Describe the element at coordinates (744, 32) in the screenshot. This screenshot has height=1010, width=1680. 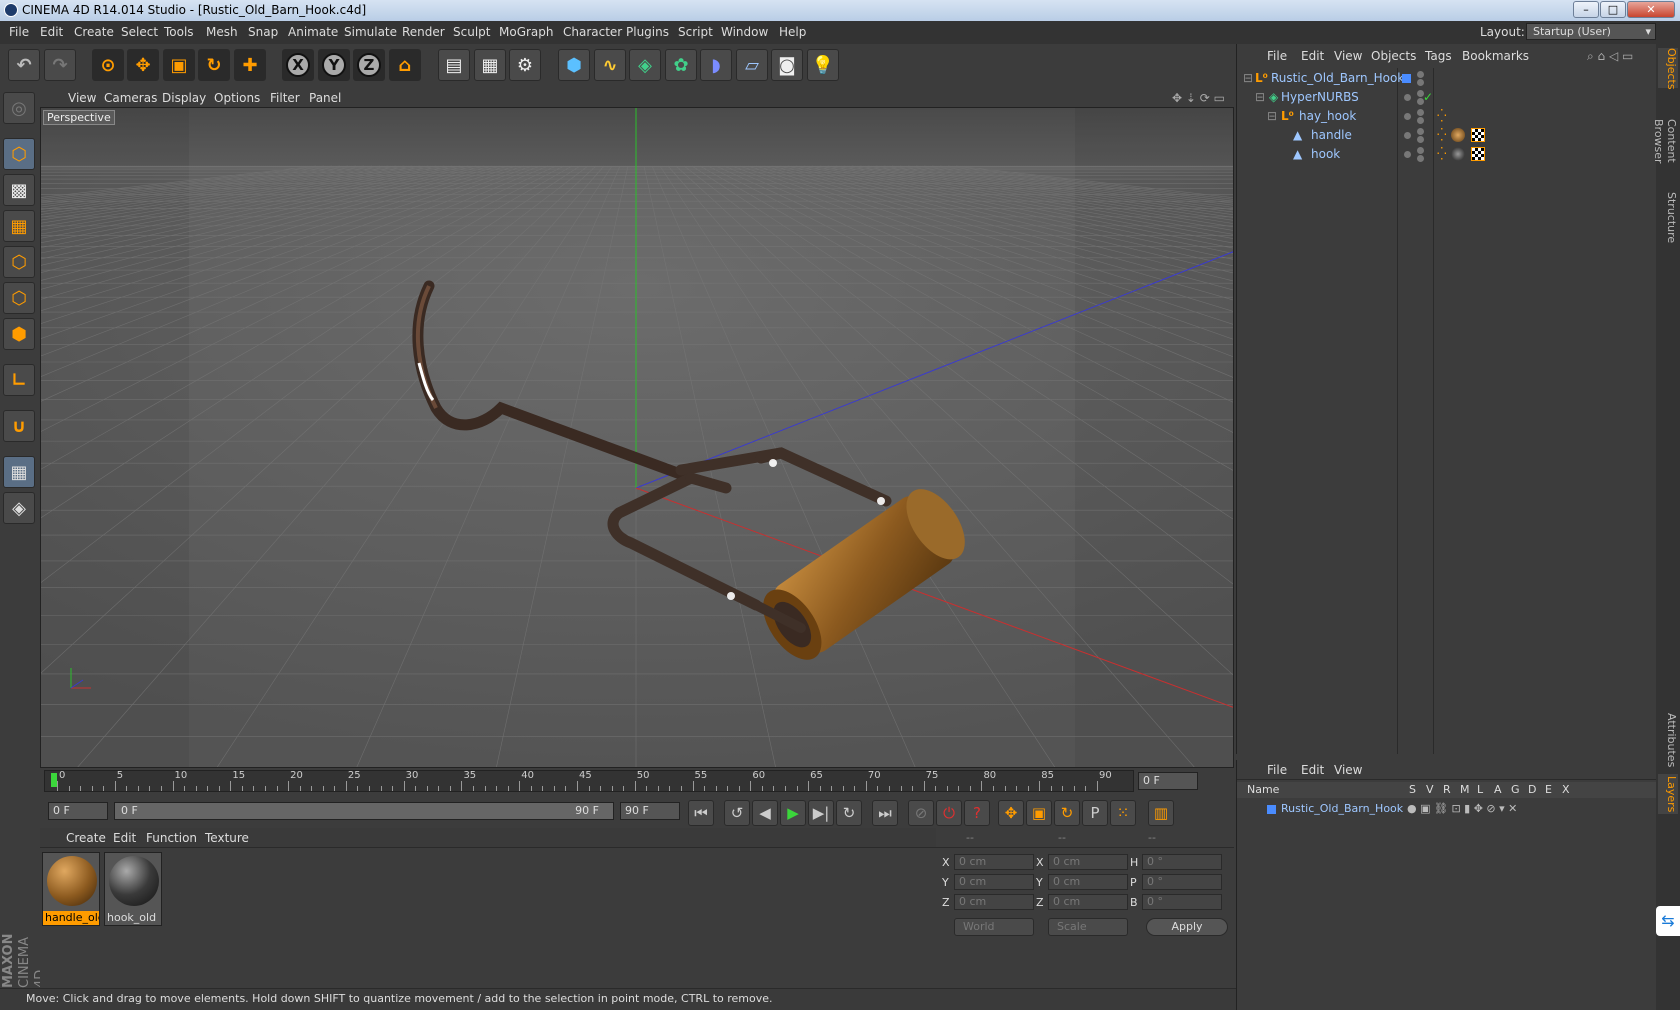
I see `menu-window: Window` at that location.